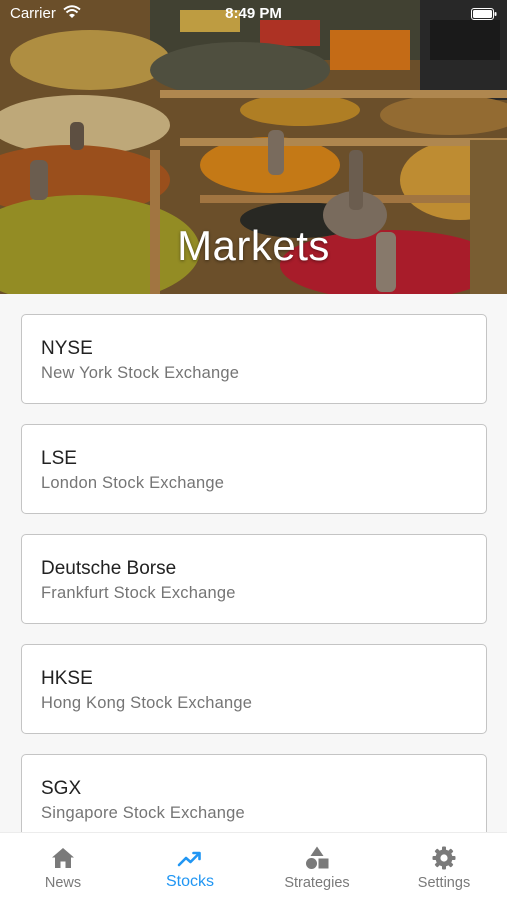 The height and width of the screenshot is (900, 507). I want to click on tab-news: News, so click(63, 866).